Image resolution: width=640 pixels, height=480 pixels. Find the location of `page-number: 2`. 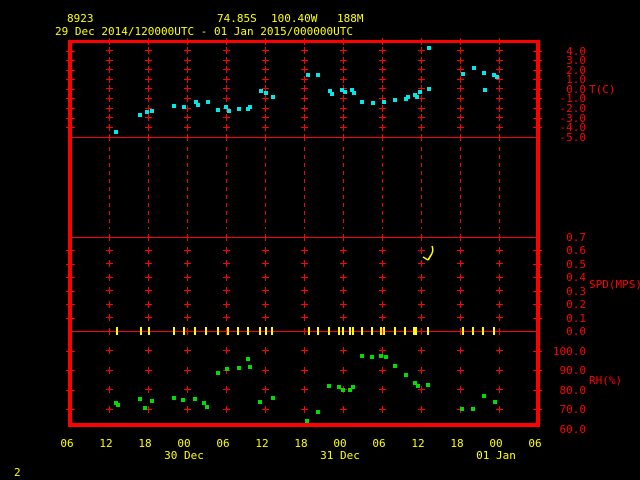

page-number: 2 is located at coordinates (17, 472).